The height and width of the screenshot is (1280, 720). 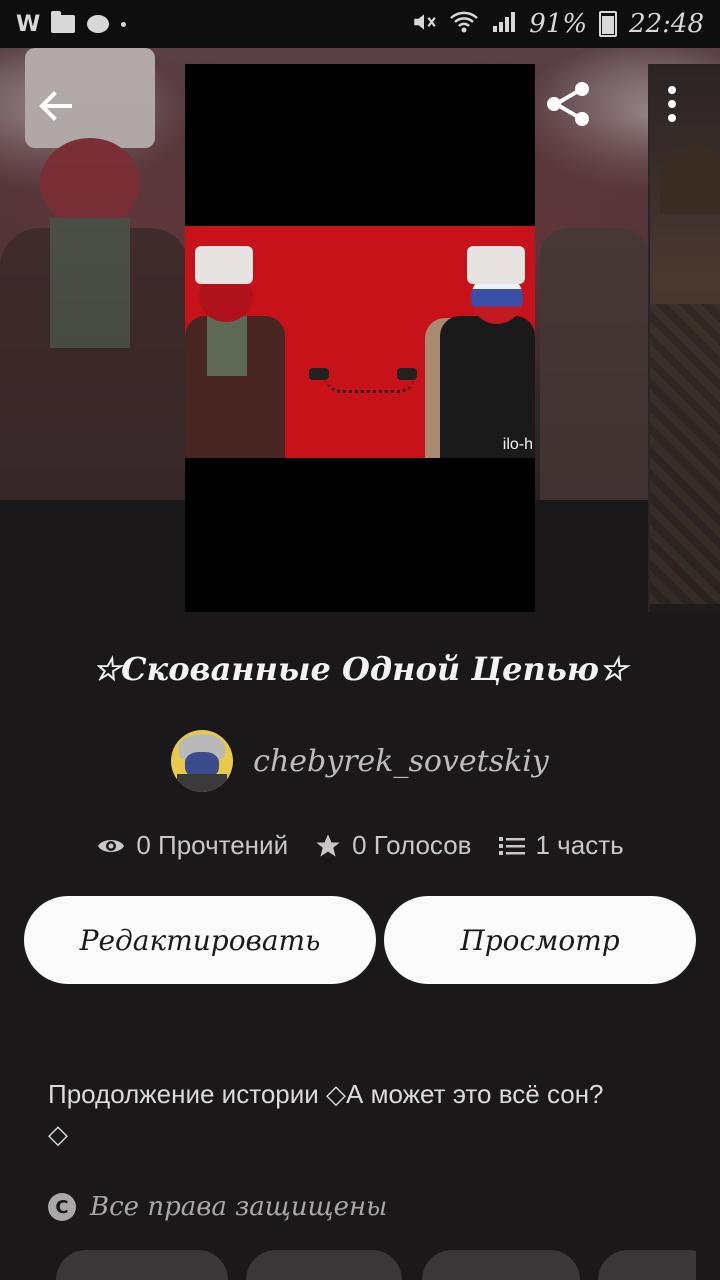 I want to click on arrow-left-icon, so click(x=55, y=106).